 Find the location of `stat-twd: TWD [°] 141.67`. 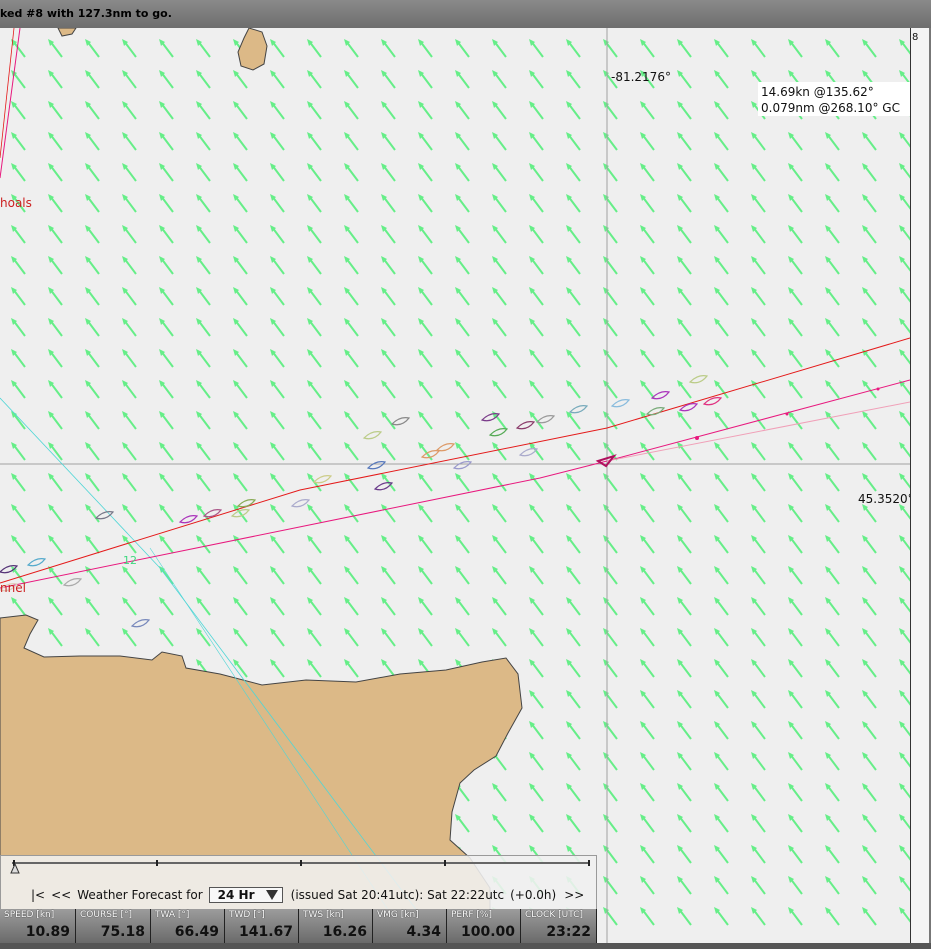

stat-twd: TWD [°] 141.67 is located at coordinates (262, 926).